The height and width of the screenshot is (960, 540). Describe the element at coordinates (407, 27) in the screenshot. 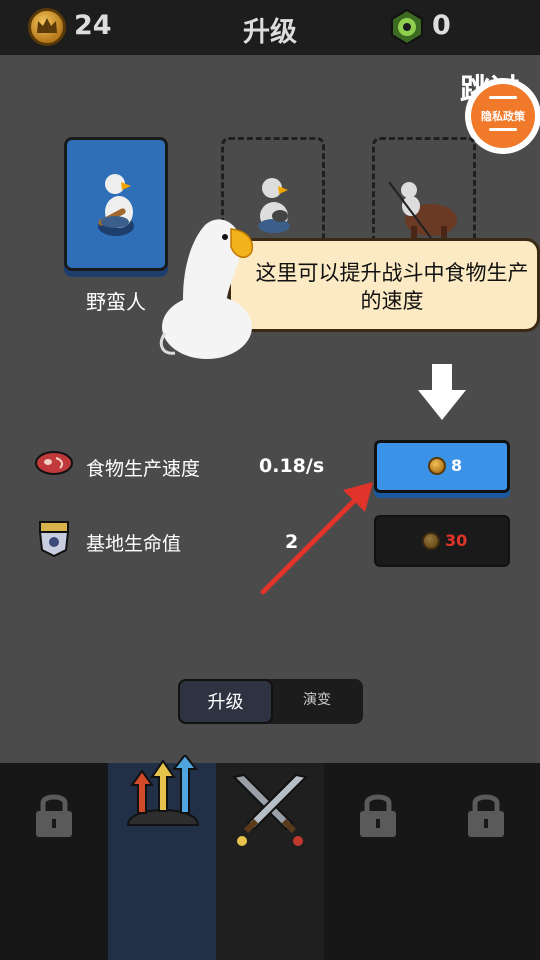

I see `gem-icon` at that location.